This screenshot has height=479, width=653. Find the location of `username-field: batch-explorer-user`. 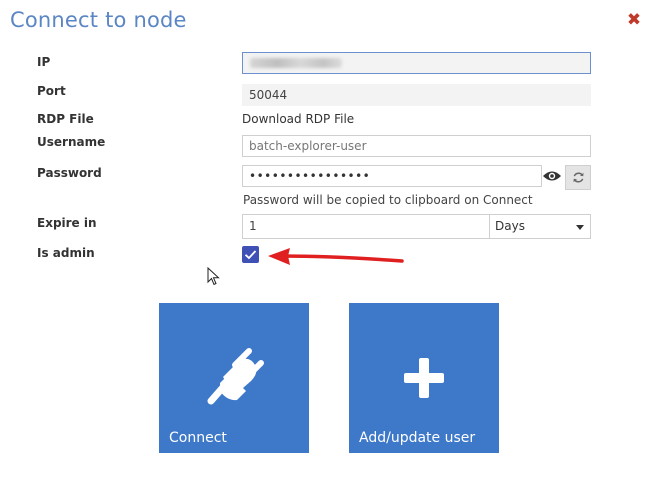

username-field: batch-explorer-user is located at coordinates (416, 146).